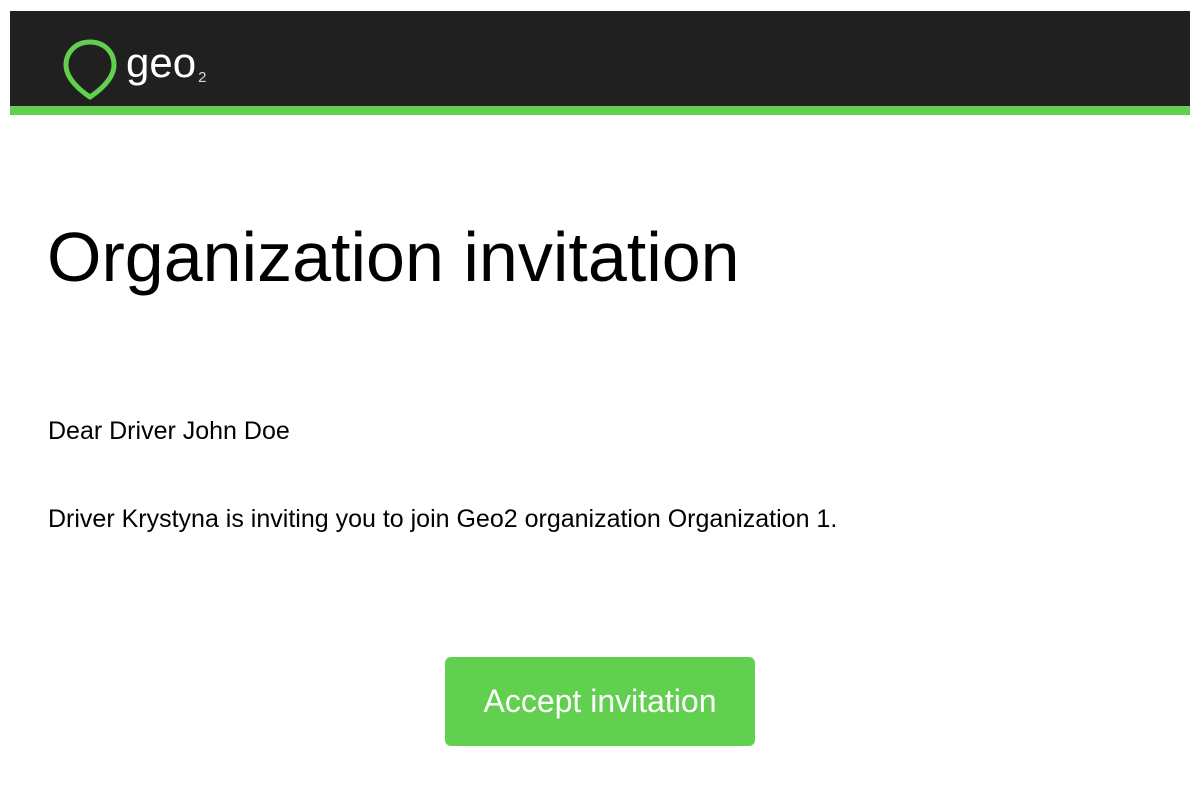 This screenshot has height=800, width=1200. Describe the element at coordinates (600, 701) in the screenshot. I see `accept-invitation-button: Accept invitation` at that location.